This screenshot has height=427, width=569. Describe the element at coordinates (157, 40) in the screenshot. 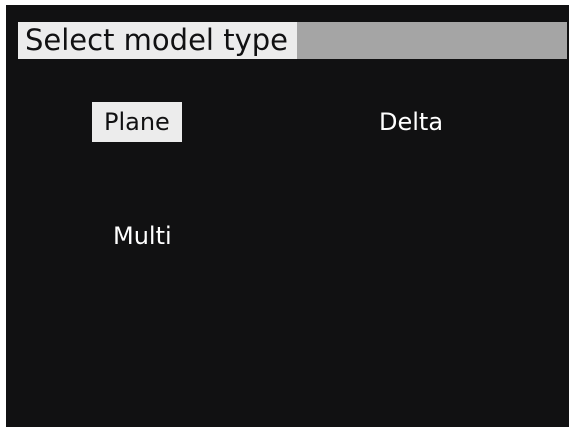

I see `page-title: Select model type` at that location.